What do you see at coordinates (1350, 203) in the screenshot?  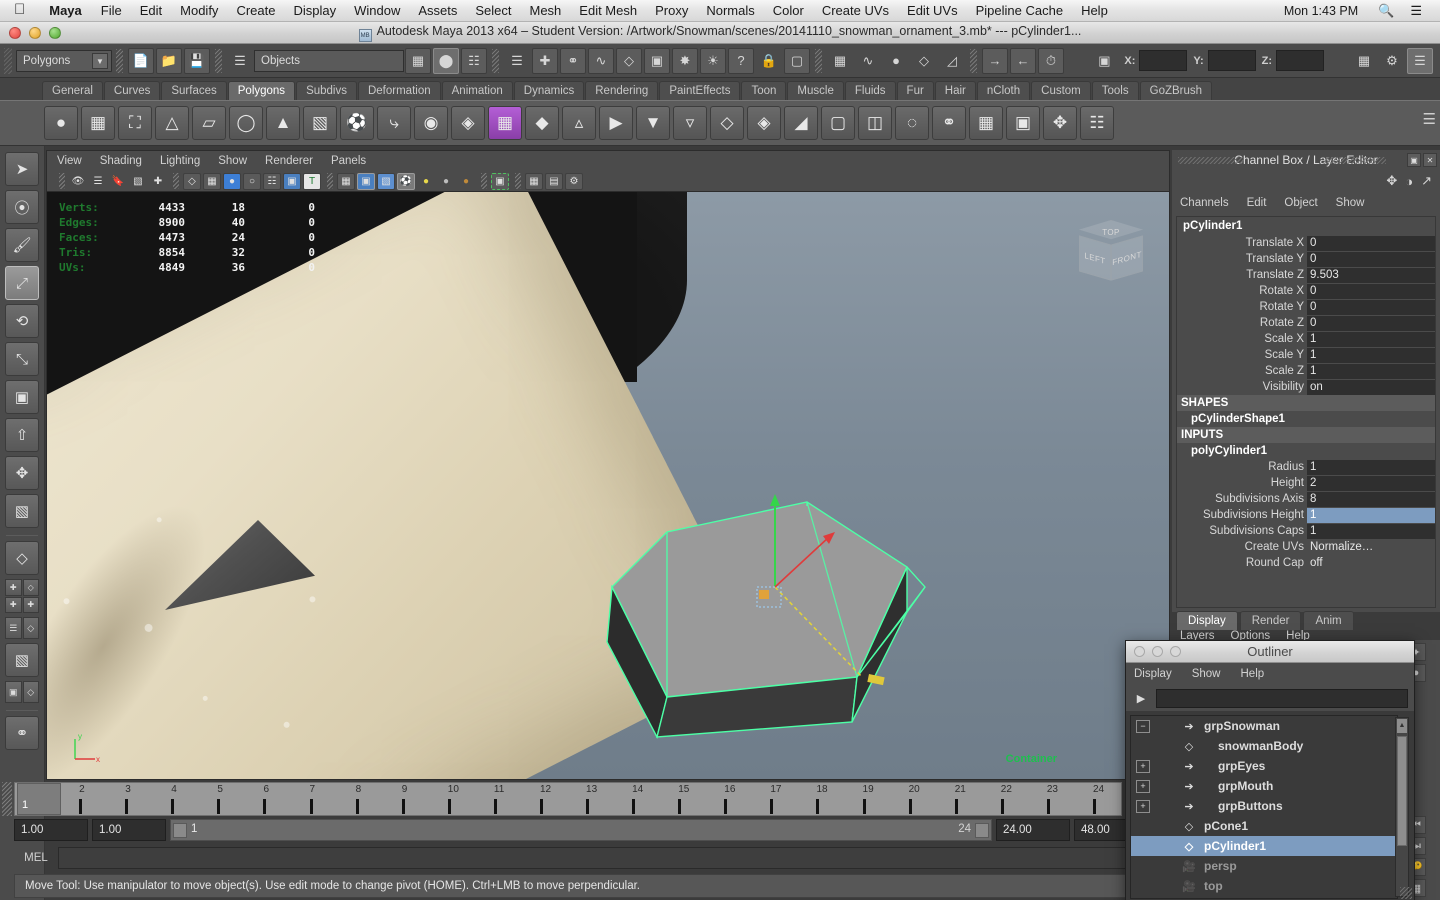 I see `channel-box-menu-show: Show` at bounding box center [1350, 203].